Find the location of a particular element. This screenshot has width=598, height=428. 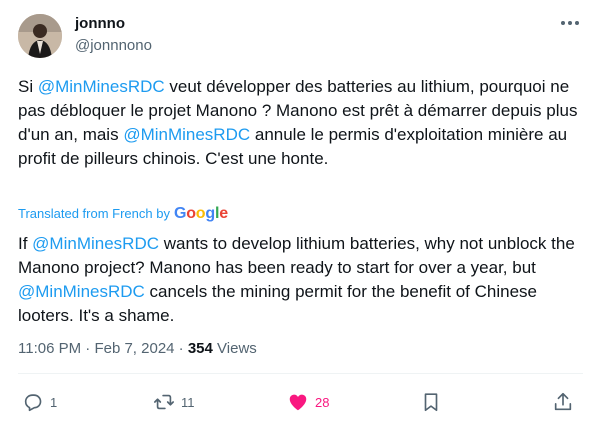

avatar-image is located at coordinates (40, 36).